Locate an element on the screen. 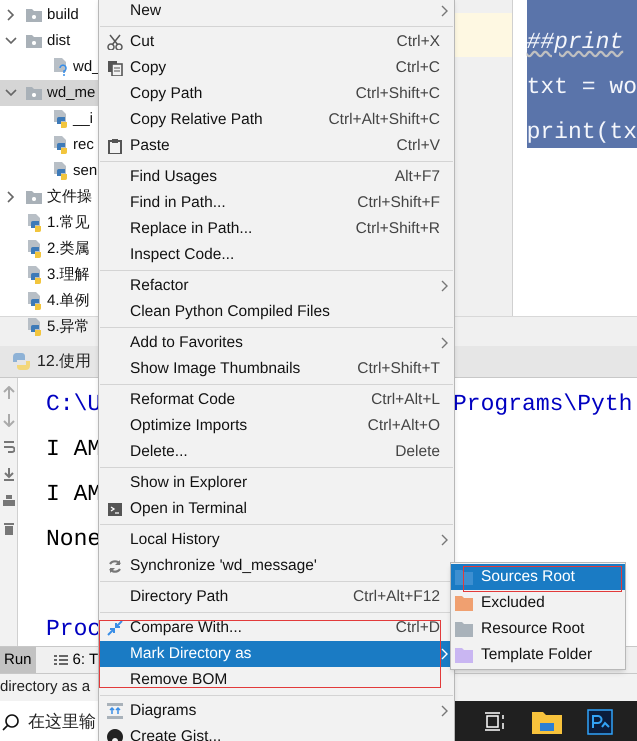 Image resolution: width=637 pixels, height=741 pixels. code-line: txt = wo is located at coordinates (581, 87).